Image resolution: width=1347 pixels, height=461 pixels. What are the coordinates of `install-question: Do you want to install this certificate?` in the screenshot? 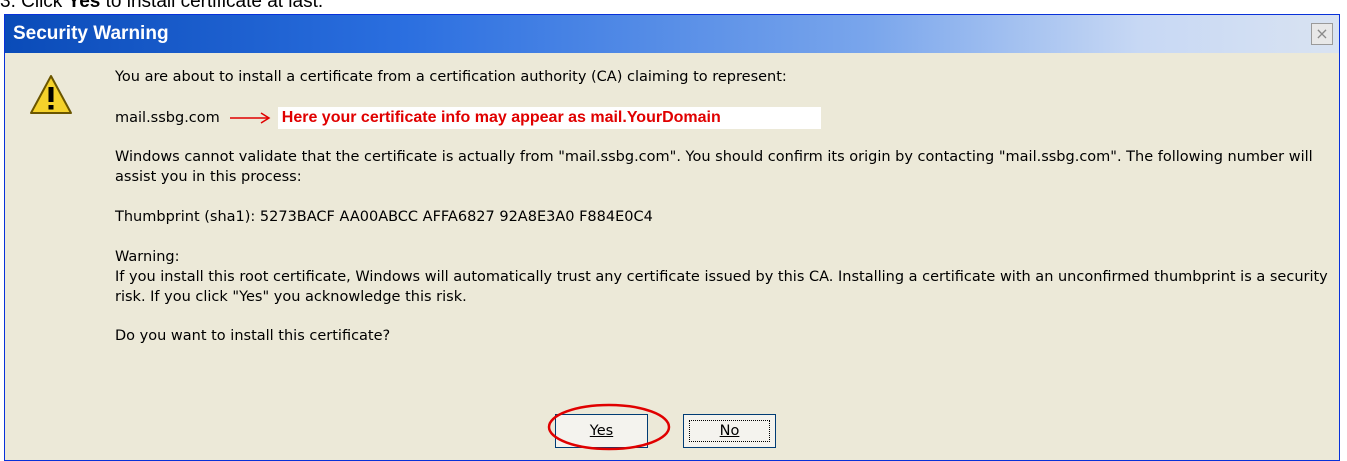 It's located at (253, 336).